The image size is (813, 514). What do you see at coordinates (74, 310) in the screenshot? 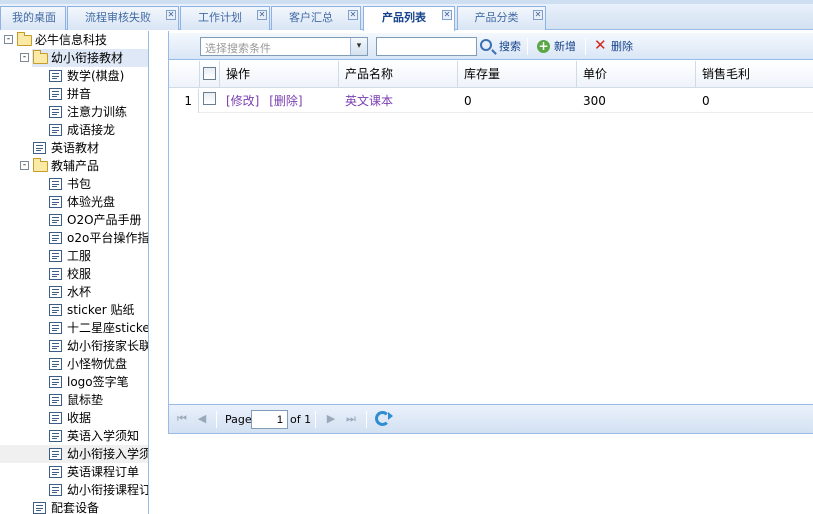
I see `tree-node: sticker 贴纸` at bounding box center [74, 310].